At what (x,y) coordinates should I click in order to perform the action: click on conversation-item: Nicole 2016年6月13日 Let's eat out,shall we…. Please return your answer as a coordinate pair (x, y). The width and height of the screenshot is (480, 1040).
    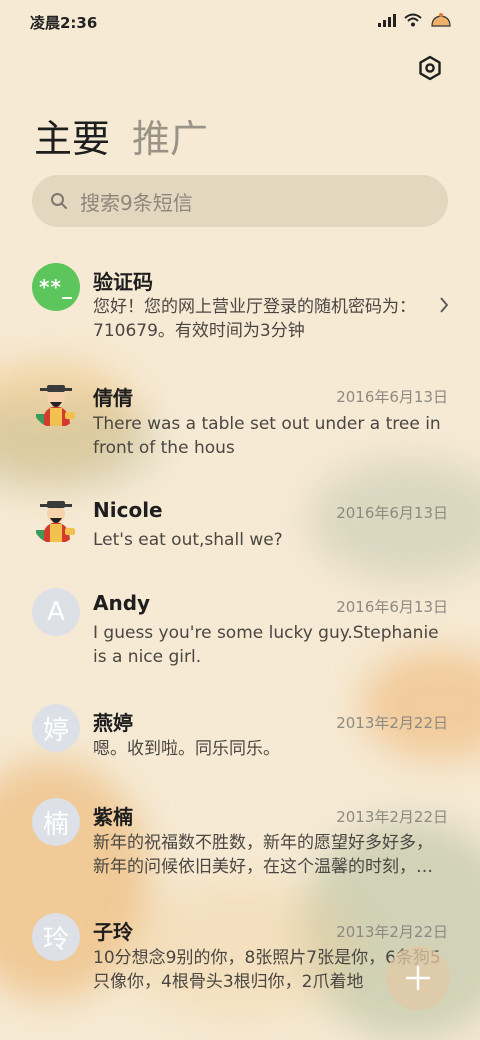
    Looking at the image, I should click on (240, 524).